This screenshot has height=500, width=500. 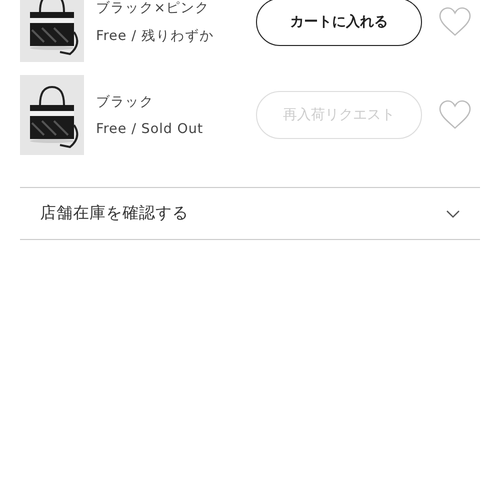 I want to click on add-to-cart-button: カートに入れる, so click(x=339, y=23).